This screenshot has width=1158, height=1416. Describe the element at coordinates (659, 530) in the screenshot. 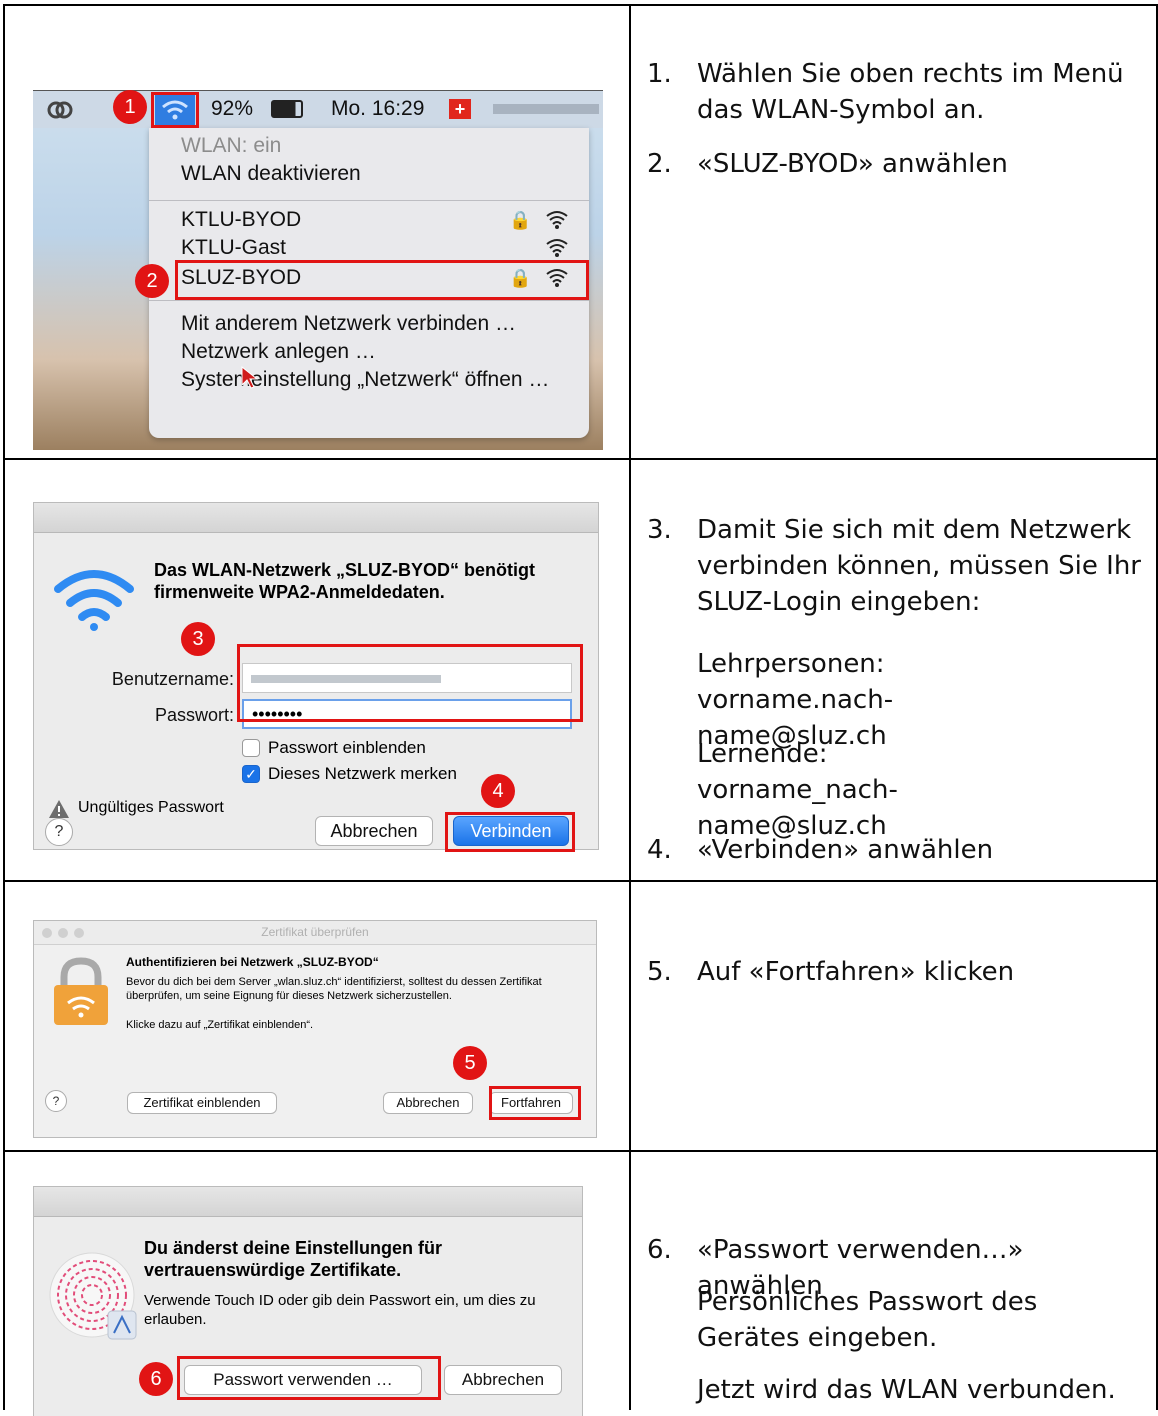

I see `step-number: 3.` at that location.